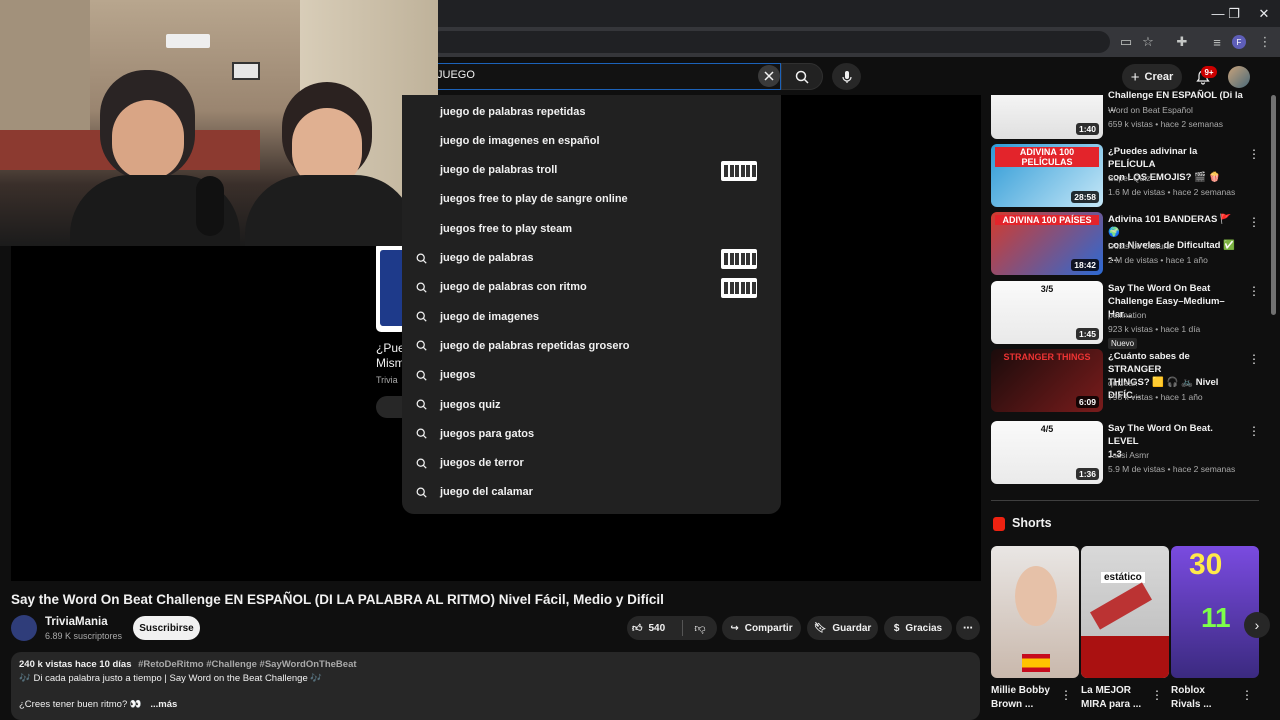 This screenshot has width=1280, height=720. I want to click on restore-button: ❐, so click(1234, 13).